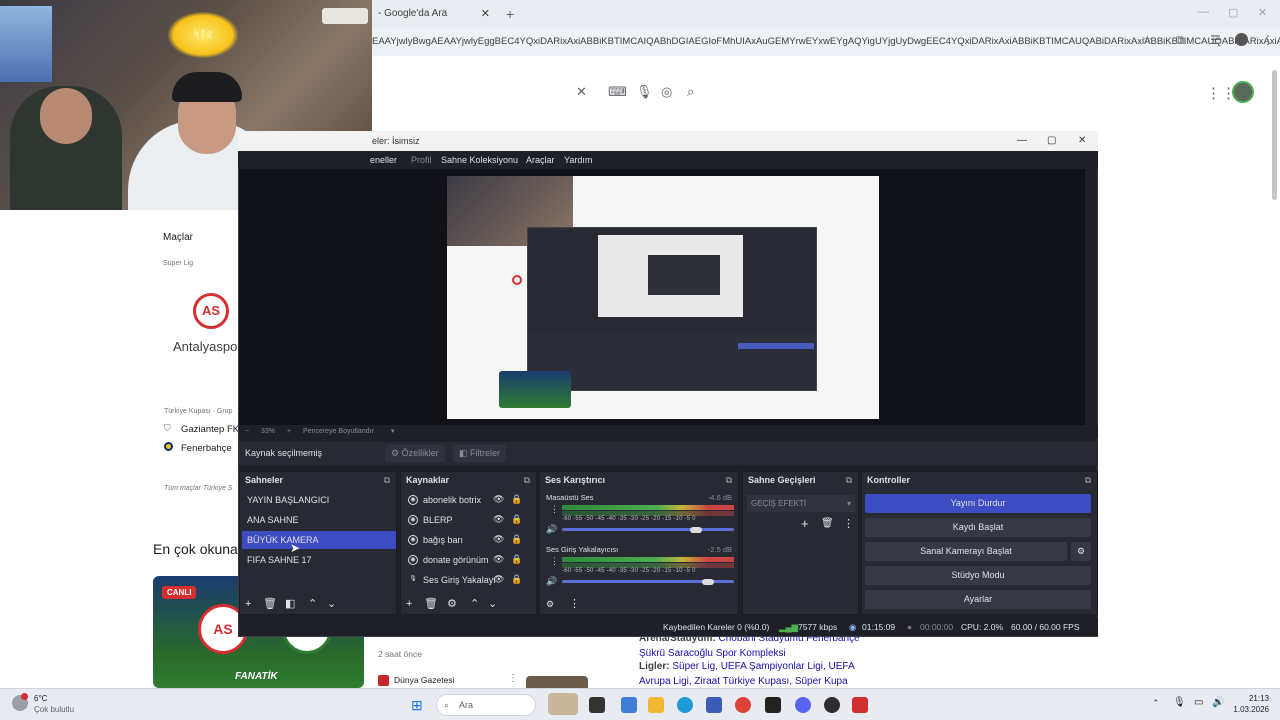 The height and width of the screenshot is (720, 1280). Describe the element at coordinates (1215, 40) in the screenshot. I see `playlist-icon: ☰` at that location.